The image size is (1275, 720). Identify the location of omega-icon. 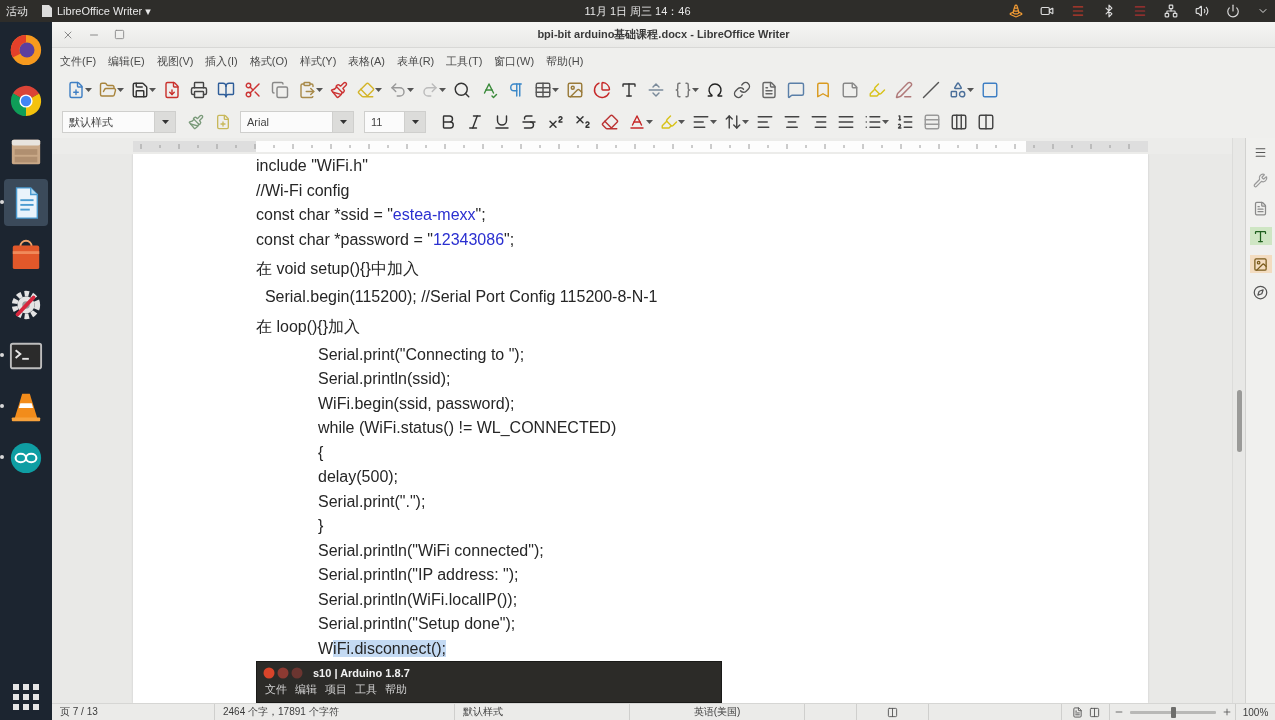
(714, 90).